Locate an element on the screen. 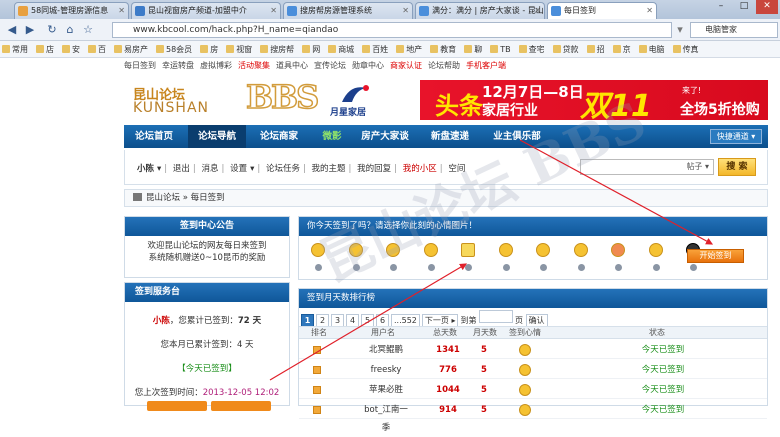 The width and height of the screenshot is (780, 437). top-link: 宣传论坛 is located at coordinates (330, 65).